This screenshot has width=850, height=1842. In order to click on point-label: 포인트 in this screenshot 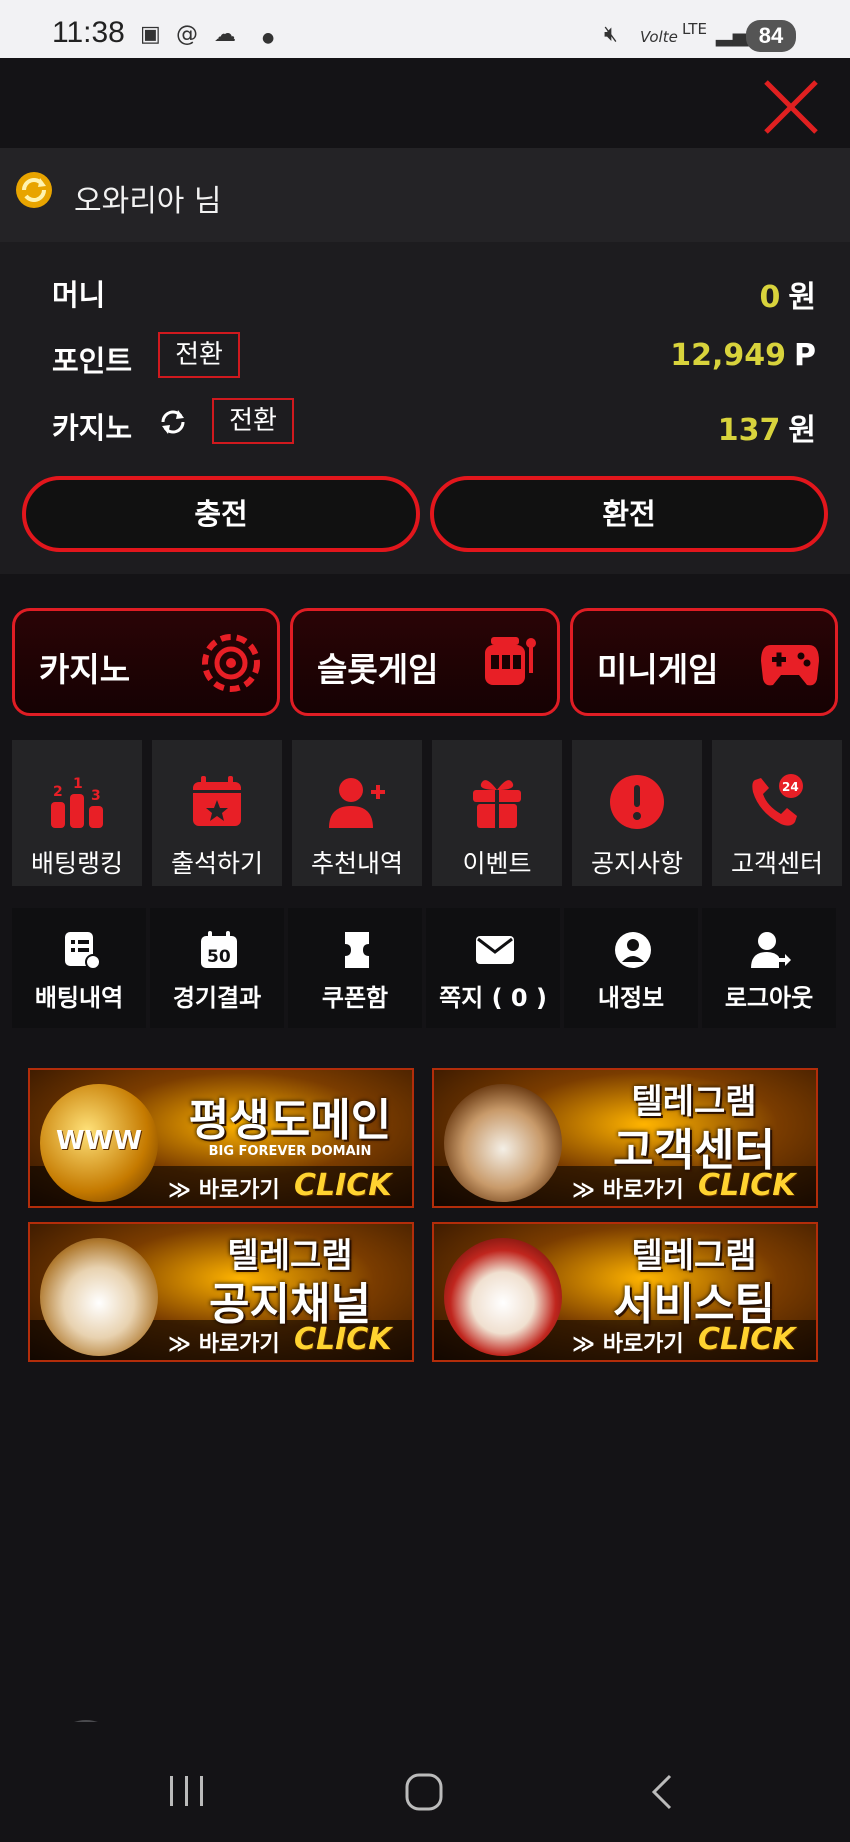, I will do `click(92, 361)`.